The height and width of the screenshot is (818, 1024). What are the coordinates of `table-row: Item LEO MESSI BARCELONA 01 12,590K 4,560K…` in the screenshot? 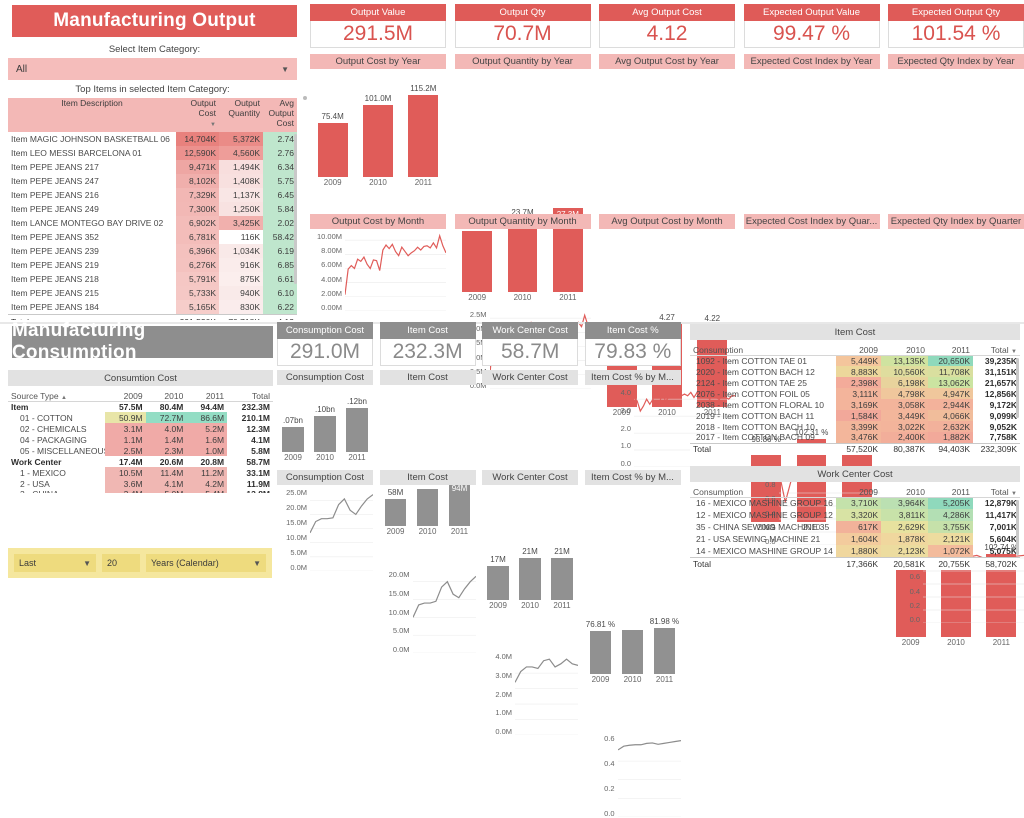 It's located at (152, 153).